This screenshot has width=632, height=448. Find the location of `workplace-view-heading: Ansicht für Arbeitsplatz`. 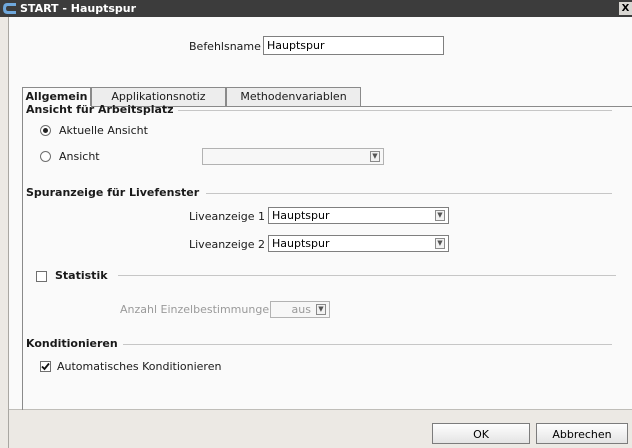

workplace-view-heading: Ansicht für Arbeitsplatz is located at coordinates (100, 109).